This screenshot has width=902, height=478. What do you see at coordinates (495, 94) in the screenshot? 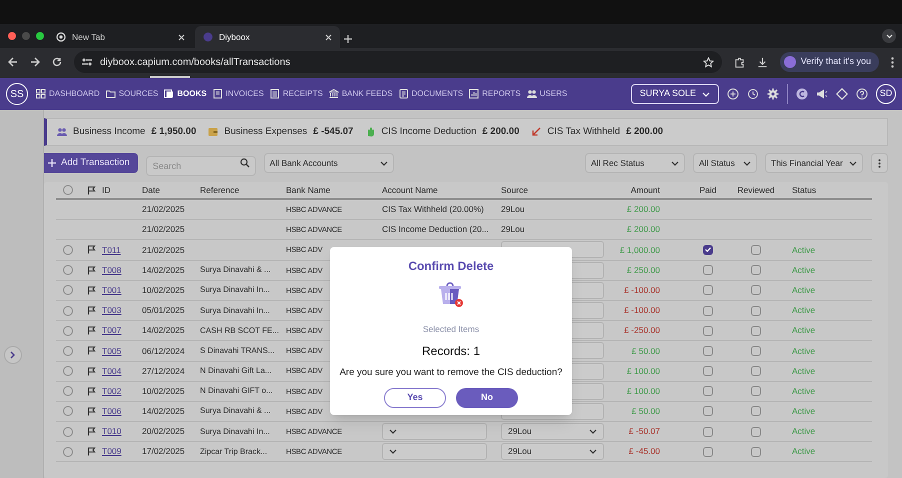
I see `nav-link: REPORTS` at bounding box center [495, 94].